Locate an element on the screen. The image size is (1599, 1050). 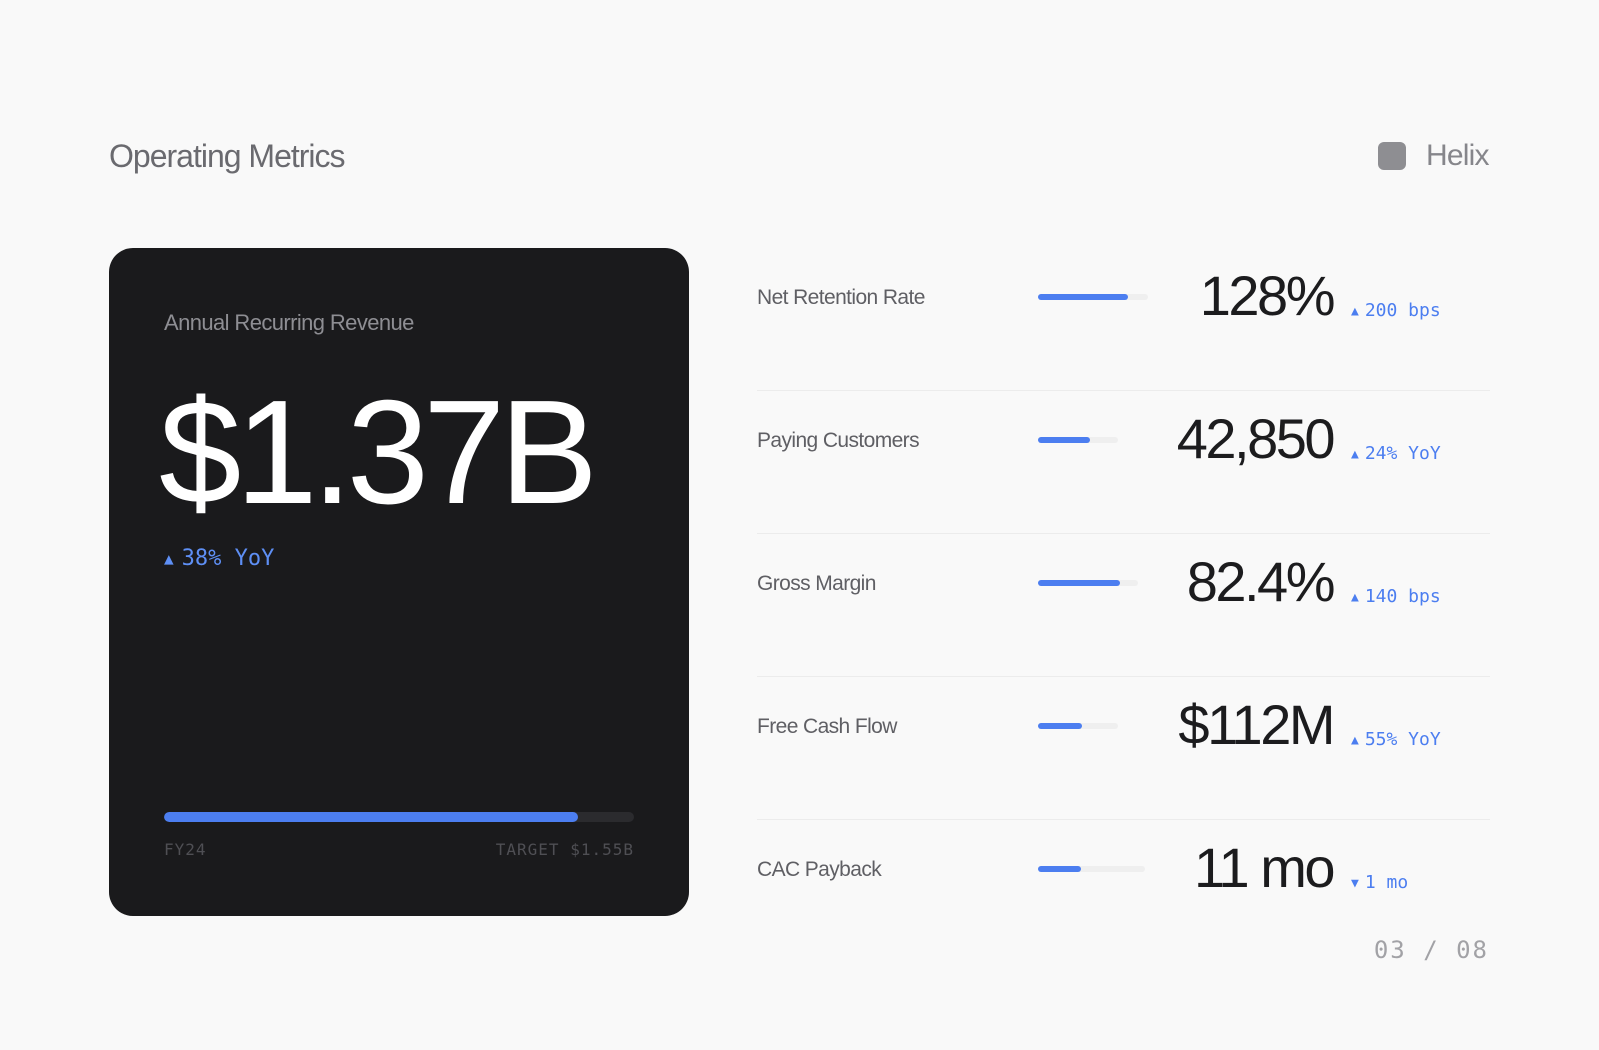
hero-target-label: TARGET $1.55B is located at coordinates (564, 849).